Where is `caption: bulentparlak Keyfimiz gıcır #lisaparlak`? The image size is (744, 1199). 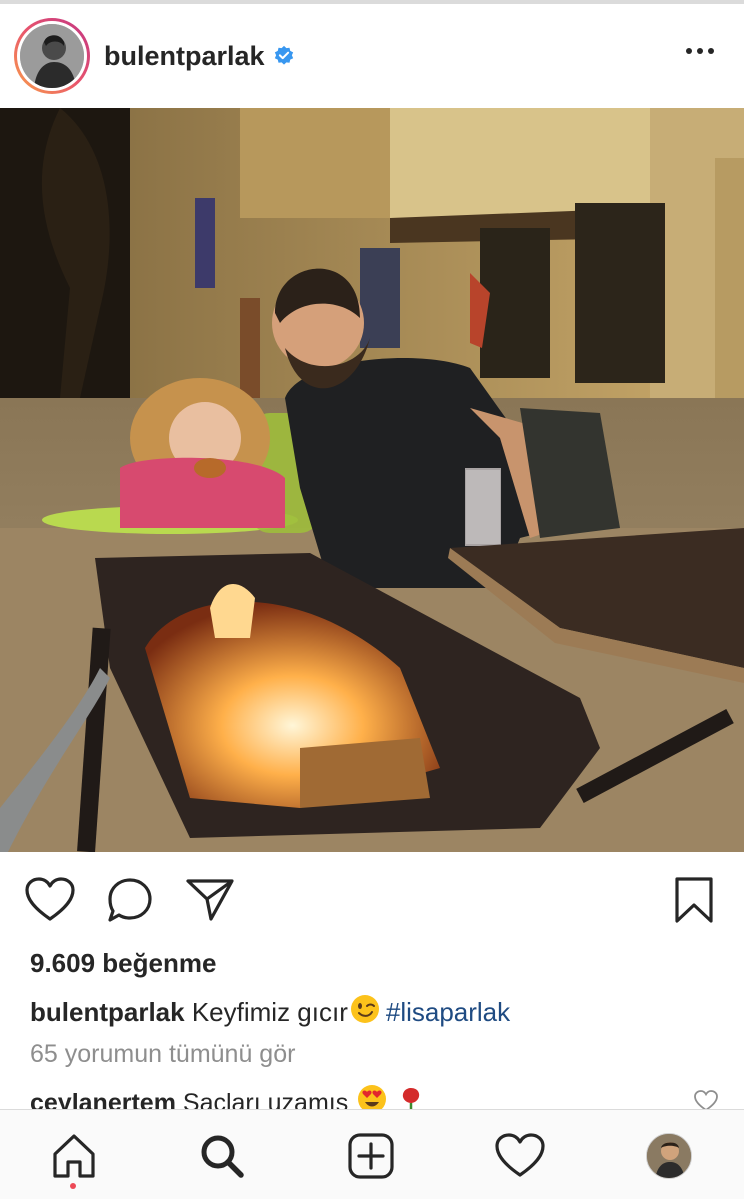
caption: bulentparlak Keyfimiz gıcır #lisaparlak is located at coordinates (270, 1012).